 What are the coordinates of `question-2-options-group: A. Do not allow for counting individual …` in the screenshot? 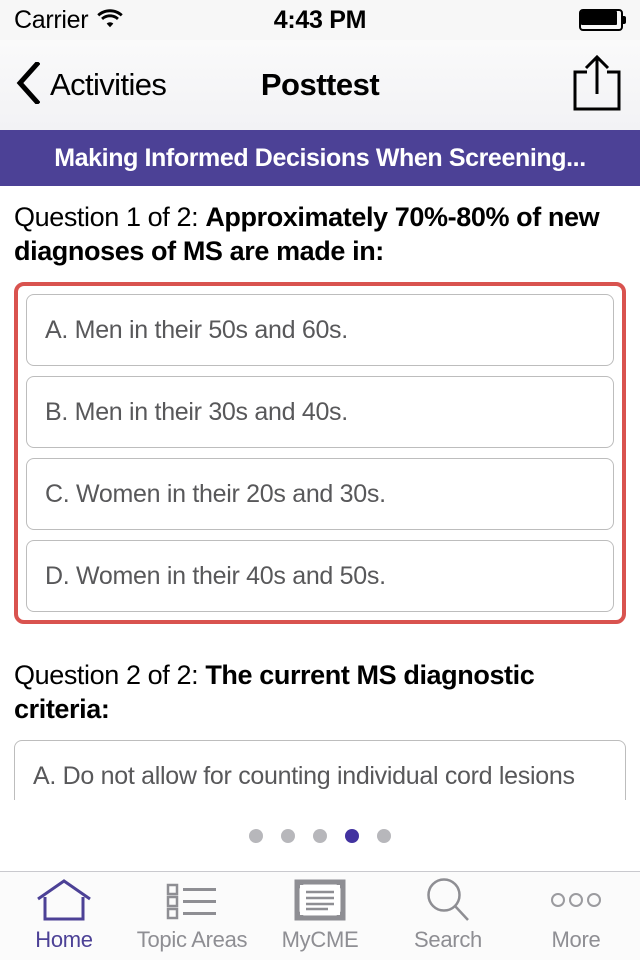 It's located at (320, 770).